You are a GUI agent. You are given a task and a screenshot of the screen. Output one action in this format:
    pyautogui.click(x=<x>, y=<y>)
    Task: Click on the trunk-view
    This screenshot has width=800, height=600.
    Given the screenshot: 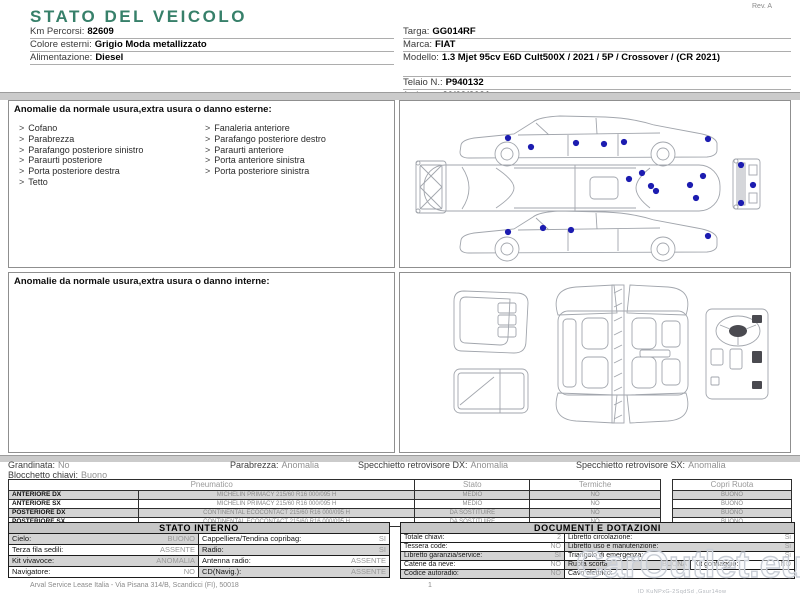 What is the action you would take?
    pyautogui.click(x=491, y=322)
    